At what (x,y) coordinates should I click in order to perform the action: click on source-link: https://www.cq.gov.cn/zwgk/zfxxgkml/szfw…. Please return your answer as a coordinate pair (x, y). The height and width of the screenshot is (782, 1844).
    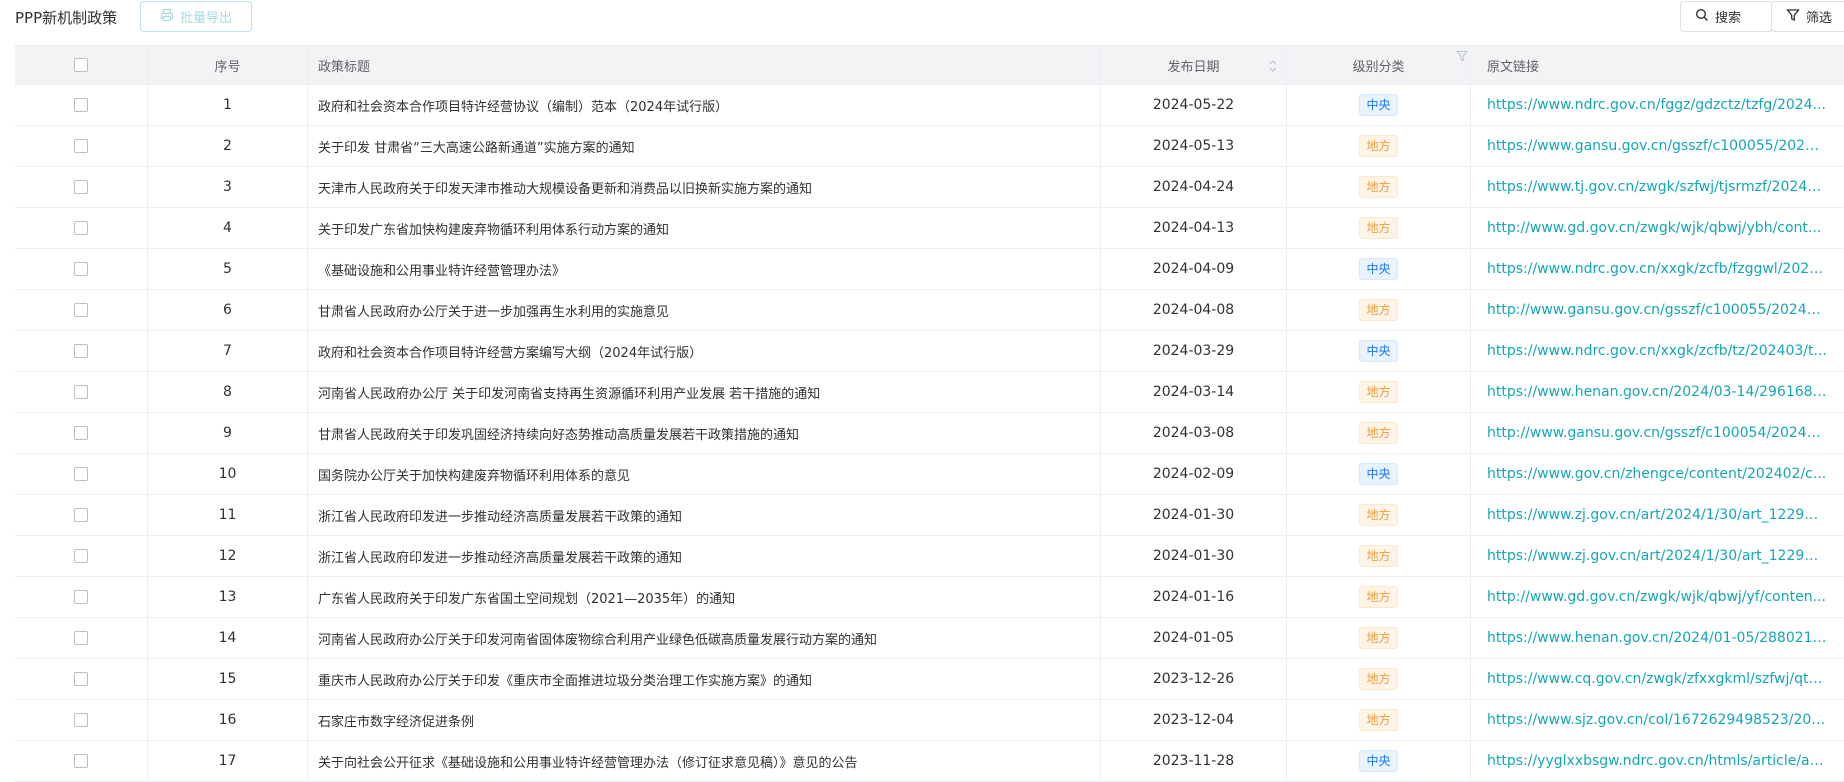
    Looking at the image, I should click on (1657, 679).